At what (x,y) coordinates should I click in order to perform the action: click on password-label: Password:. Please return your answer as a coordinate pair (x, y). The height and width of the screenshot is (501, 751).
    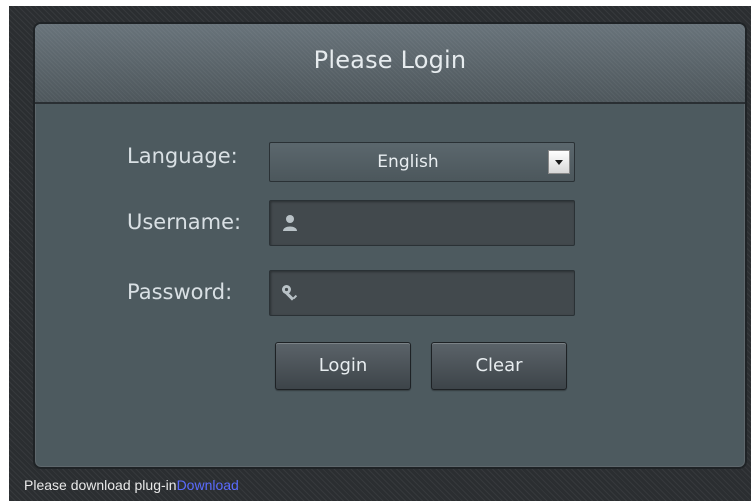
    Looking at the image, I should click on (180, 292).